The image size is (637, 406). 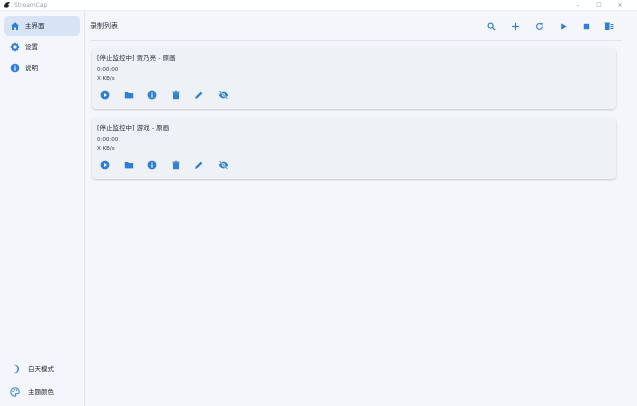 I want to click on page-title: 录制列表, so click(x=104, y=26).